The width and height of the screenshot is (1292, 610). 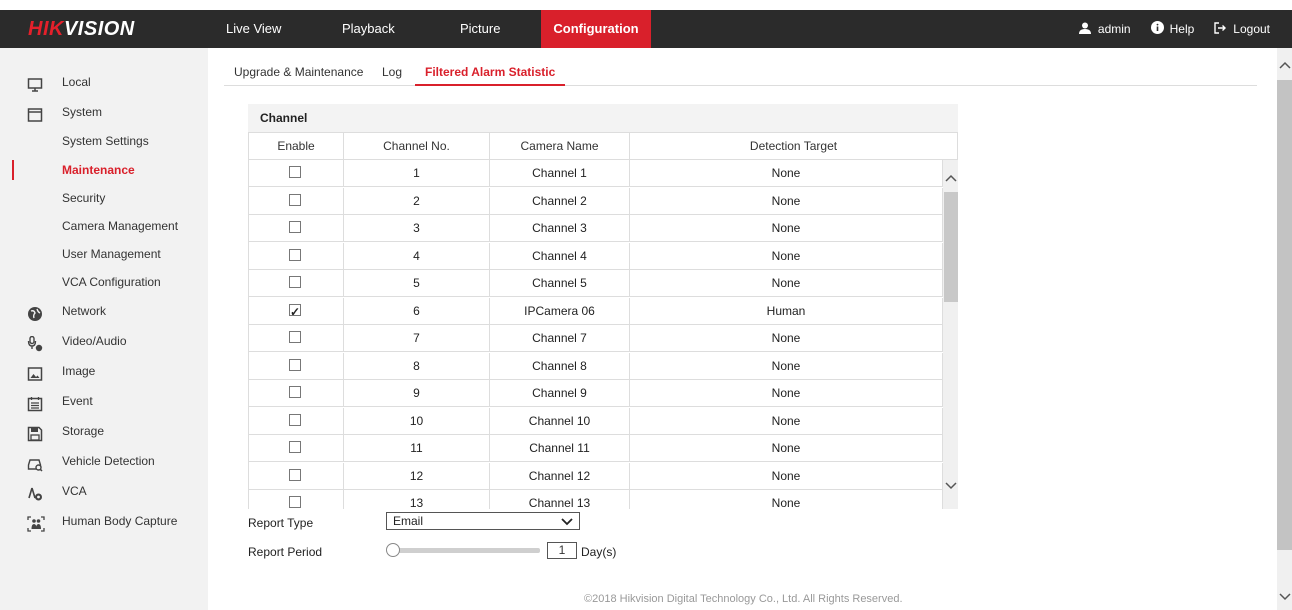 I want to click on user-icon, so click(x=1085, y=29).